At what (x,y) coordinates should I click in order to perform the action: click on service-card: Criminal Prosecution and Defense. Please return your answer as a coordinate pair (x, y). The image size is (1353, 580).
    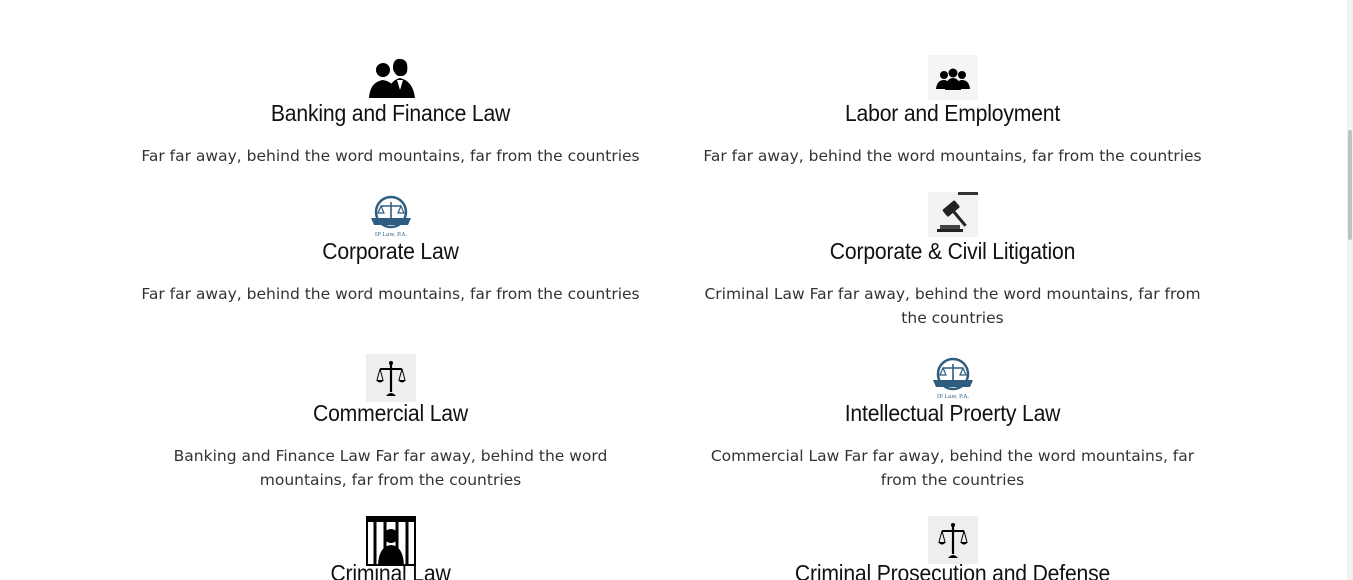
    Looking at the image, I should click on (952, 570).